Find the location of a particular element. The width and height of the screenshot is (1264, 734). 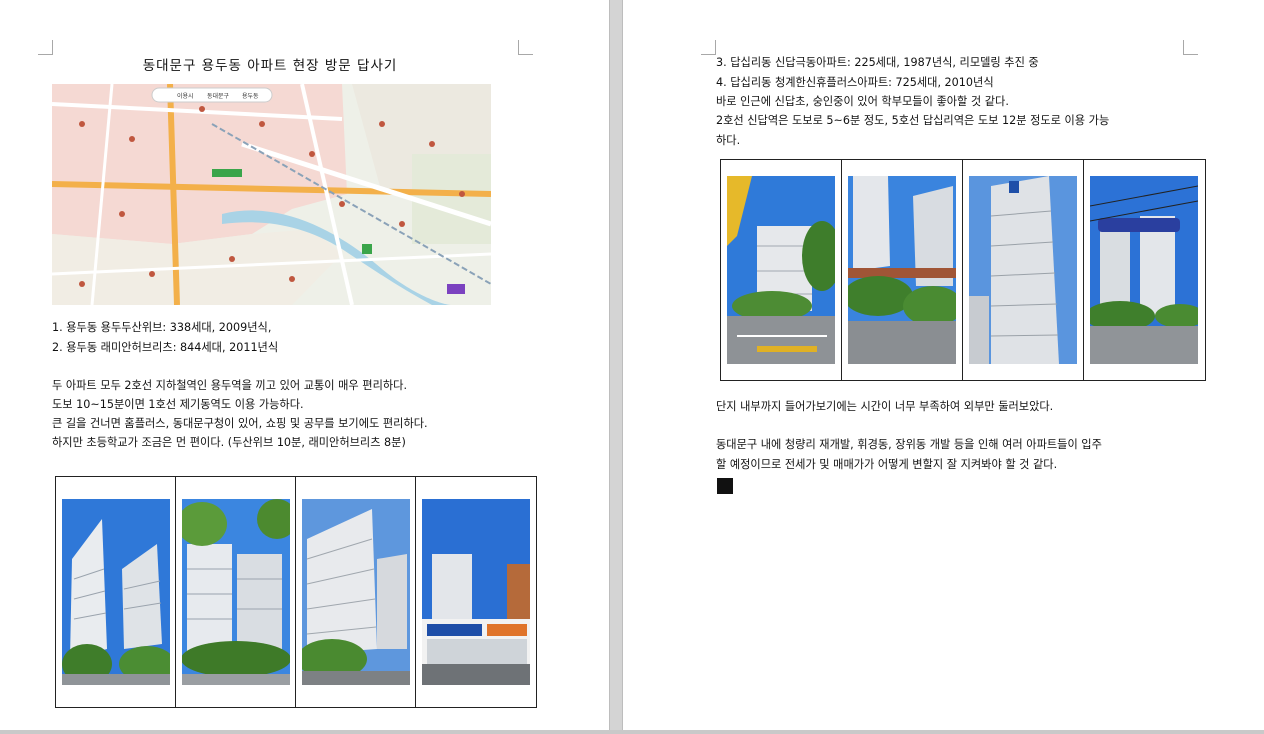

document-title: 동대문구 용두동 아파트 현장 방문 답사기 is located at coordinates (270, 66).